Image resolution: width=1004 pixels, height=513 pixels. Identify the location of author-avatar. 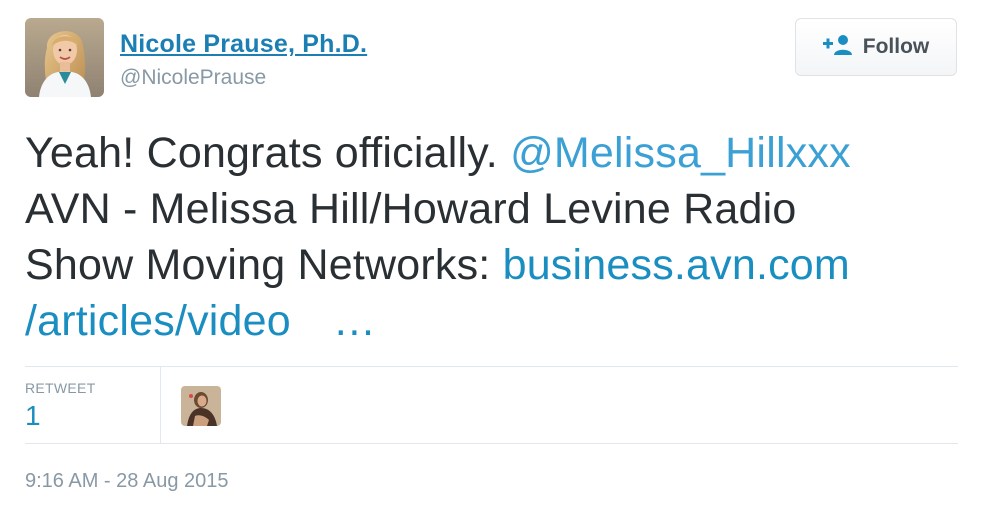
(64, 57).